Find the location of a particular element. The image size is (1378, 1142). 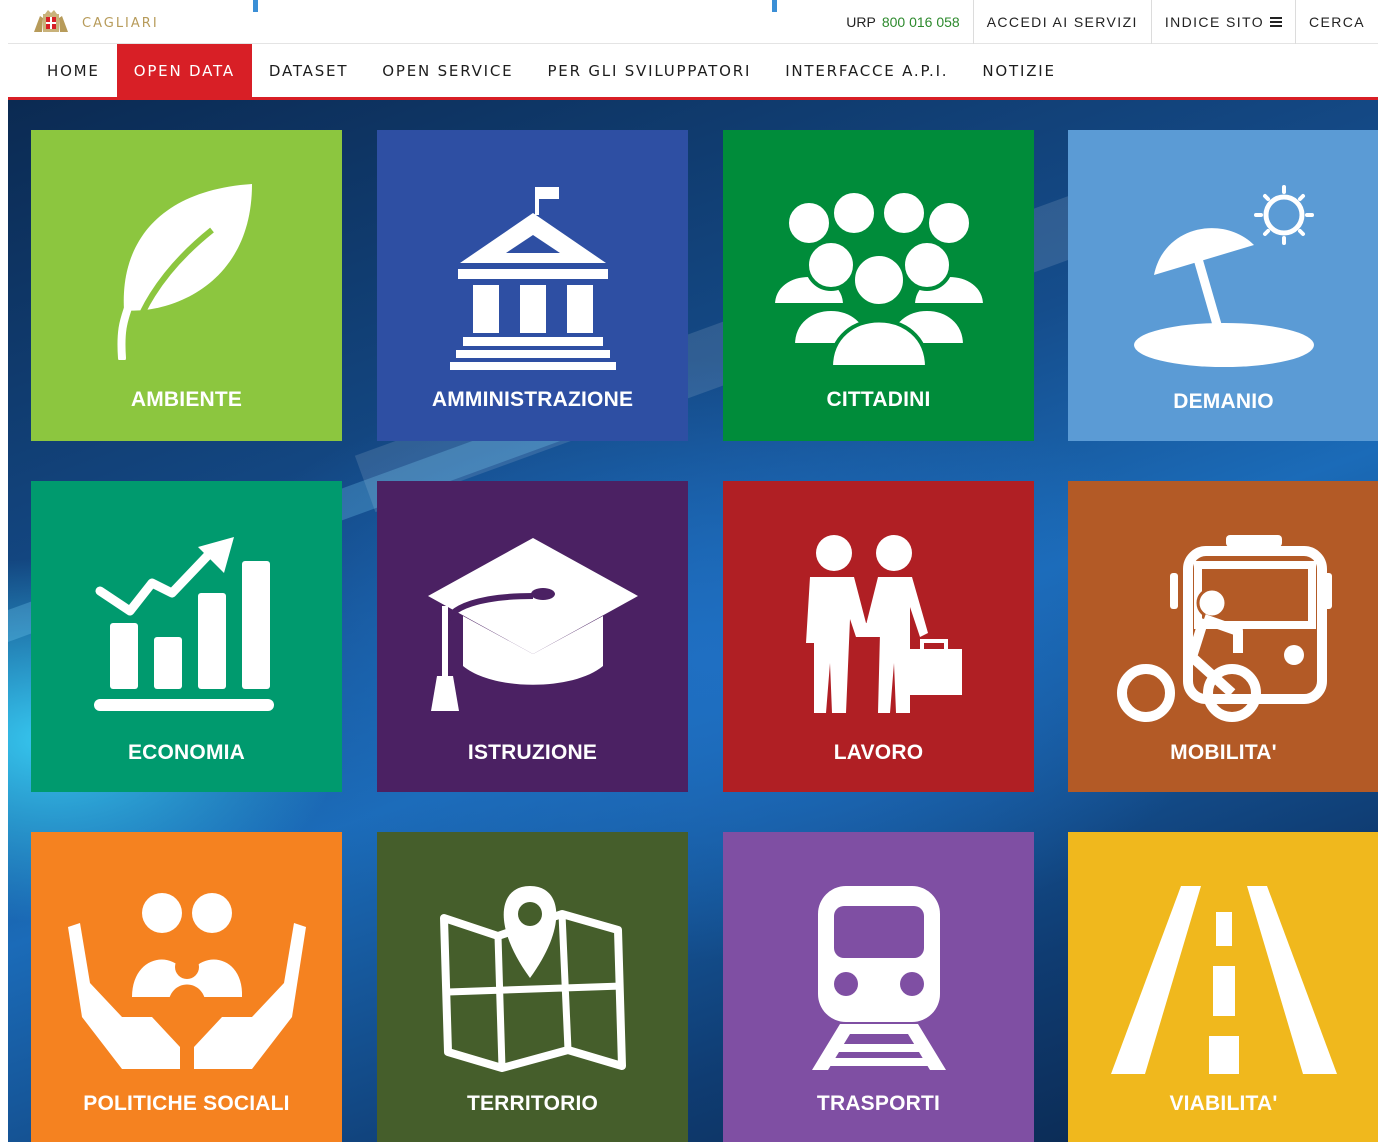

road-icon is located at coordinates (1223, 980).